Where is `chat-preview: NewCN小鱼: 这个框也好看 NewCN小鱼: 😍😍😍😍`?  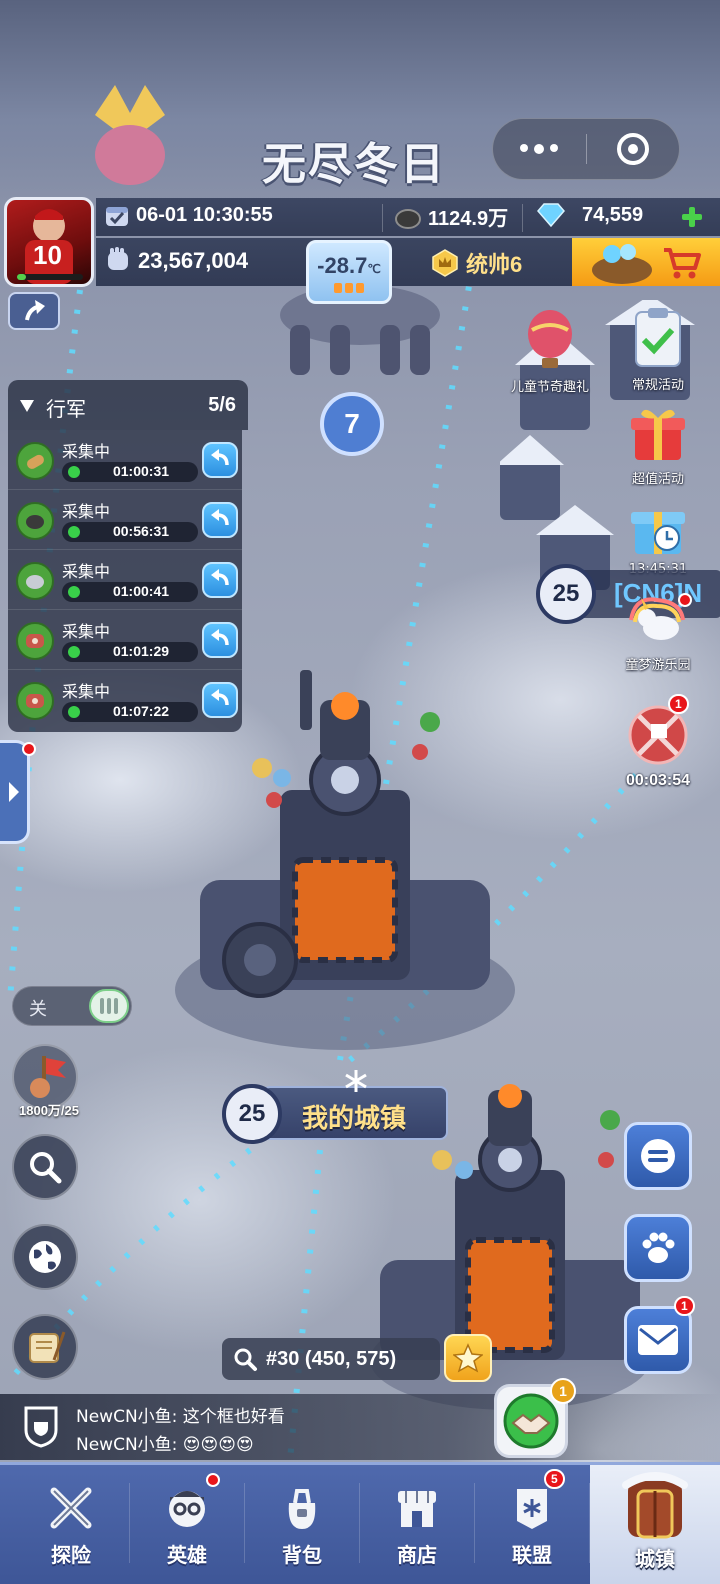
chat-preview: NewCN小鱼: 这个框也好看 NewCN小鱼: 😍😍😍😍 is located at coordinates (360, 1427).